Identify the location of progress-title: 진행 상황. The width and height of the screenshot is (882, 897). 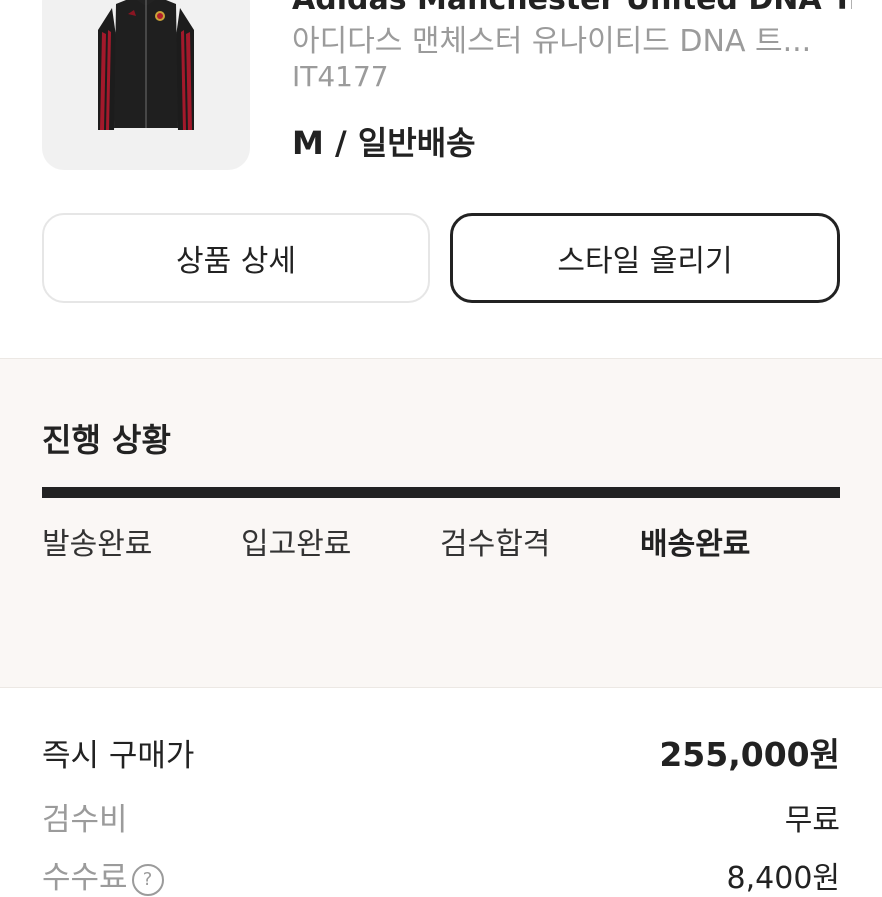
(106, 440).